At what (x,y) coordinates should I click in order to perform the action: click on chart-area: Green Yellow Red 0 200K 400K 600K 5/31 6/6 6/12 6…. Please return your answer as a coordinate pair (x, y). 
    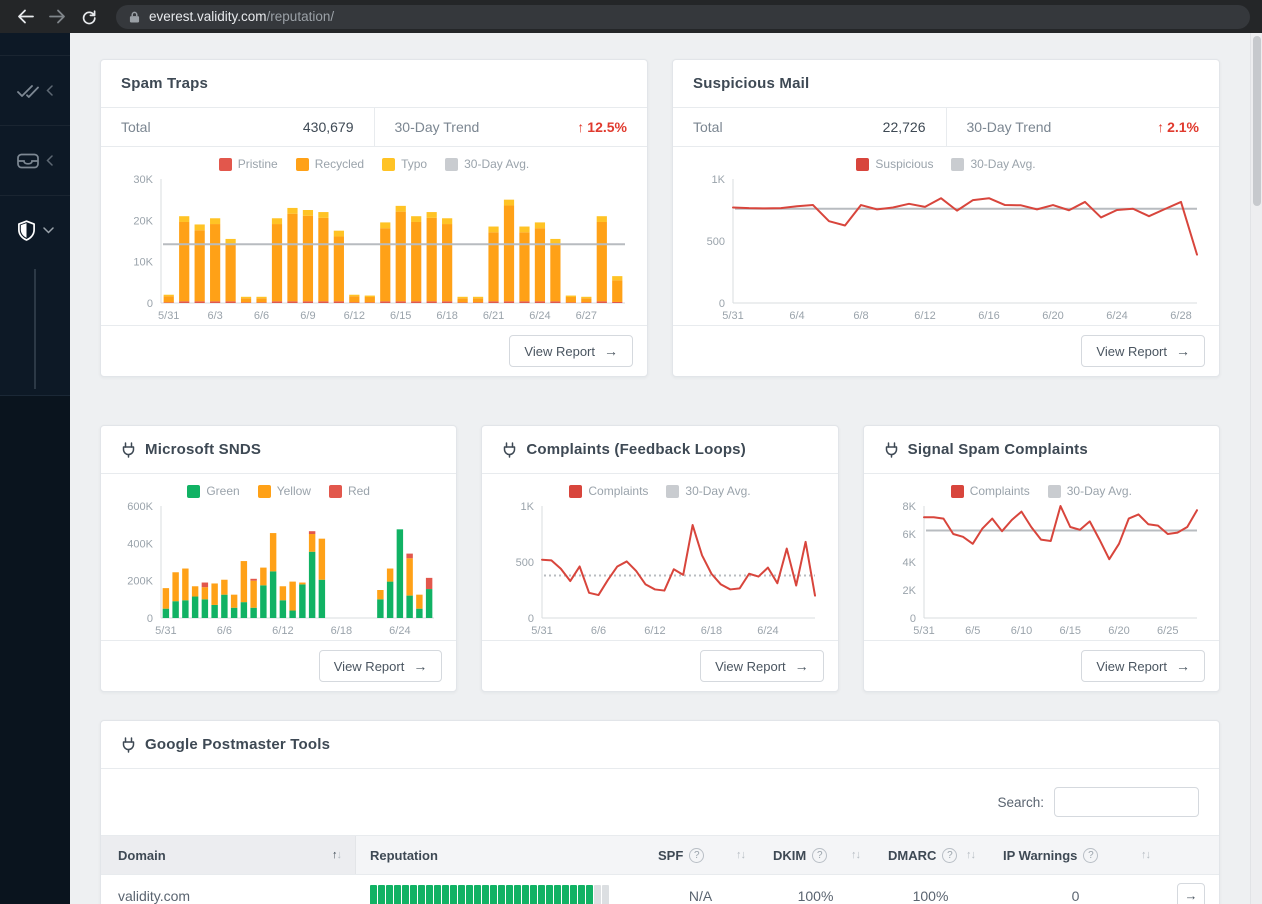
    Looking at the image, I should click on (278, 557).